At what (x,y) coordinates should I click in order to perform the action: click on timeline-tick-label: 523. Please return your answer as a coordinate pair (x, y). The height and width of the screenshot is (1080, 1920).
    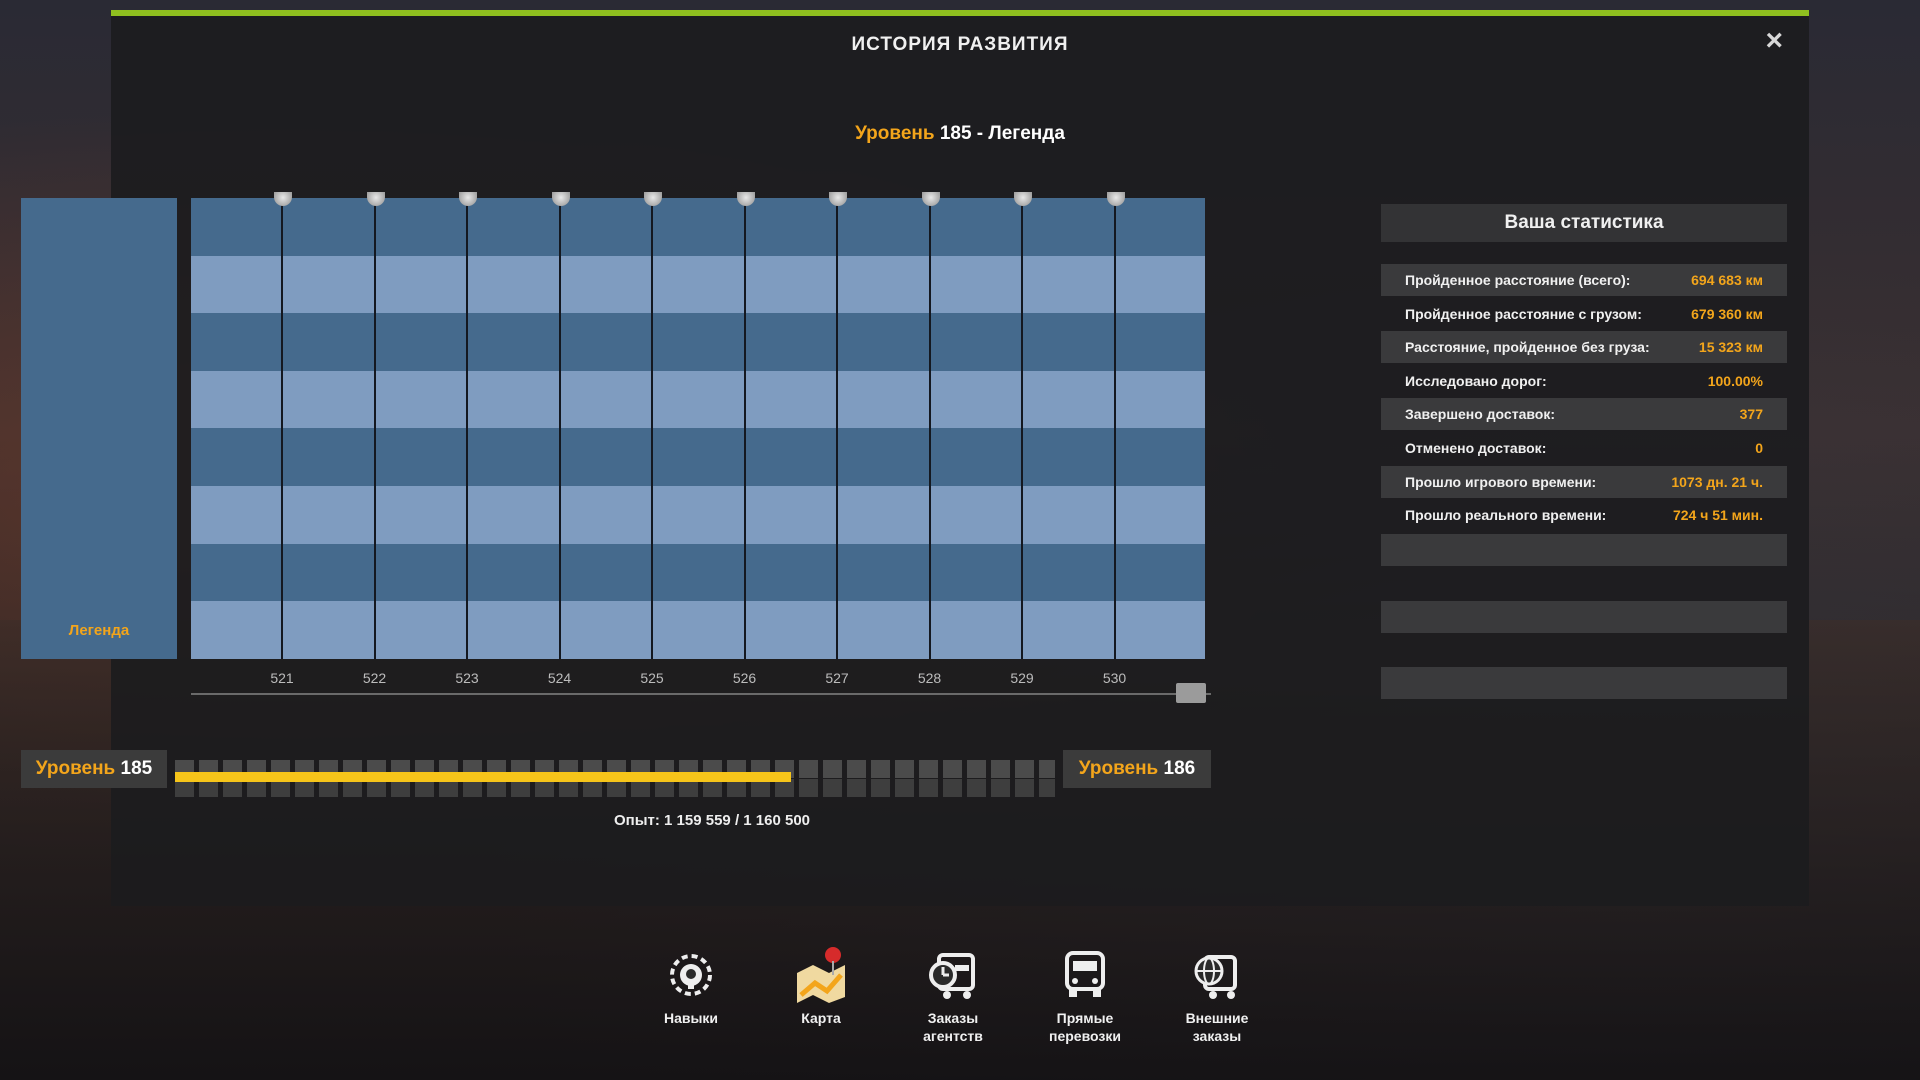
    Looking at the image, I should click on (467, 678).